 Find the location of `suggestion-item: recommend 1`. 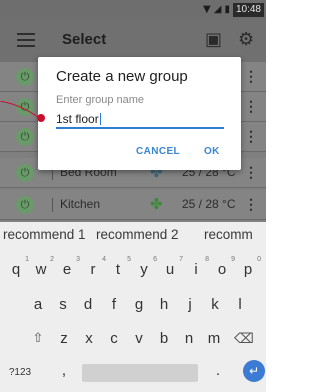

suggestion-item: recommend 1 is located at coordinates (44, 234).